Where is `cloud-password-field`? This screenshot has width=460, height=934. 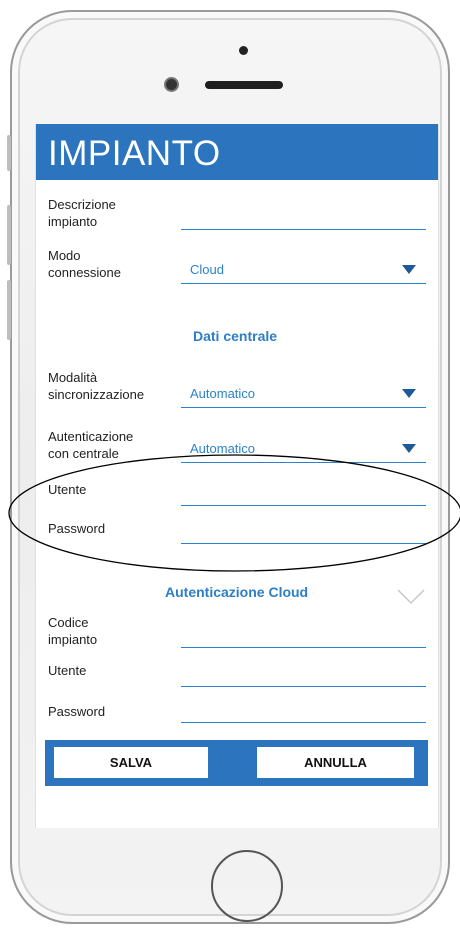
cloud-password-field is located at coordinates (303, 708).